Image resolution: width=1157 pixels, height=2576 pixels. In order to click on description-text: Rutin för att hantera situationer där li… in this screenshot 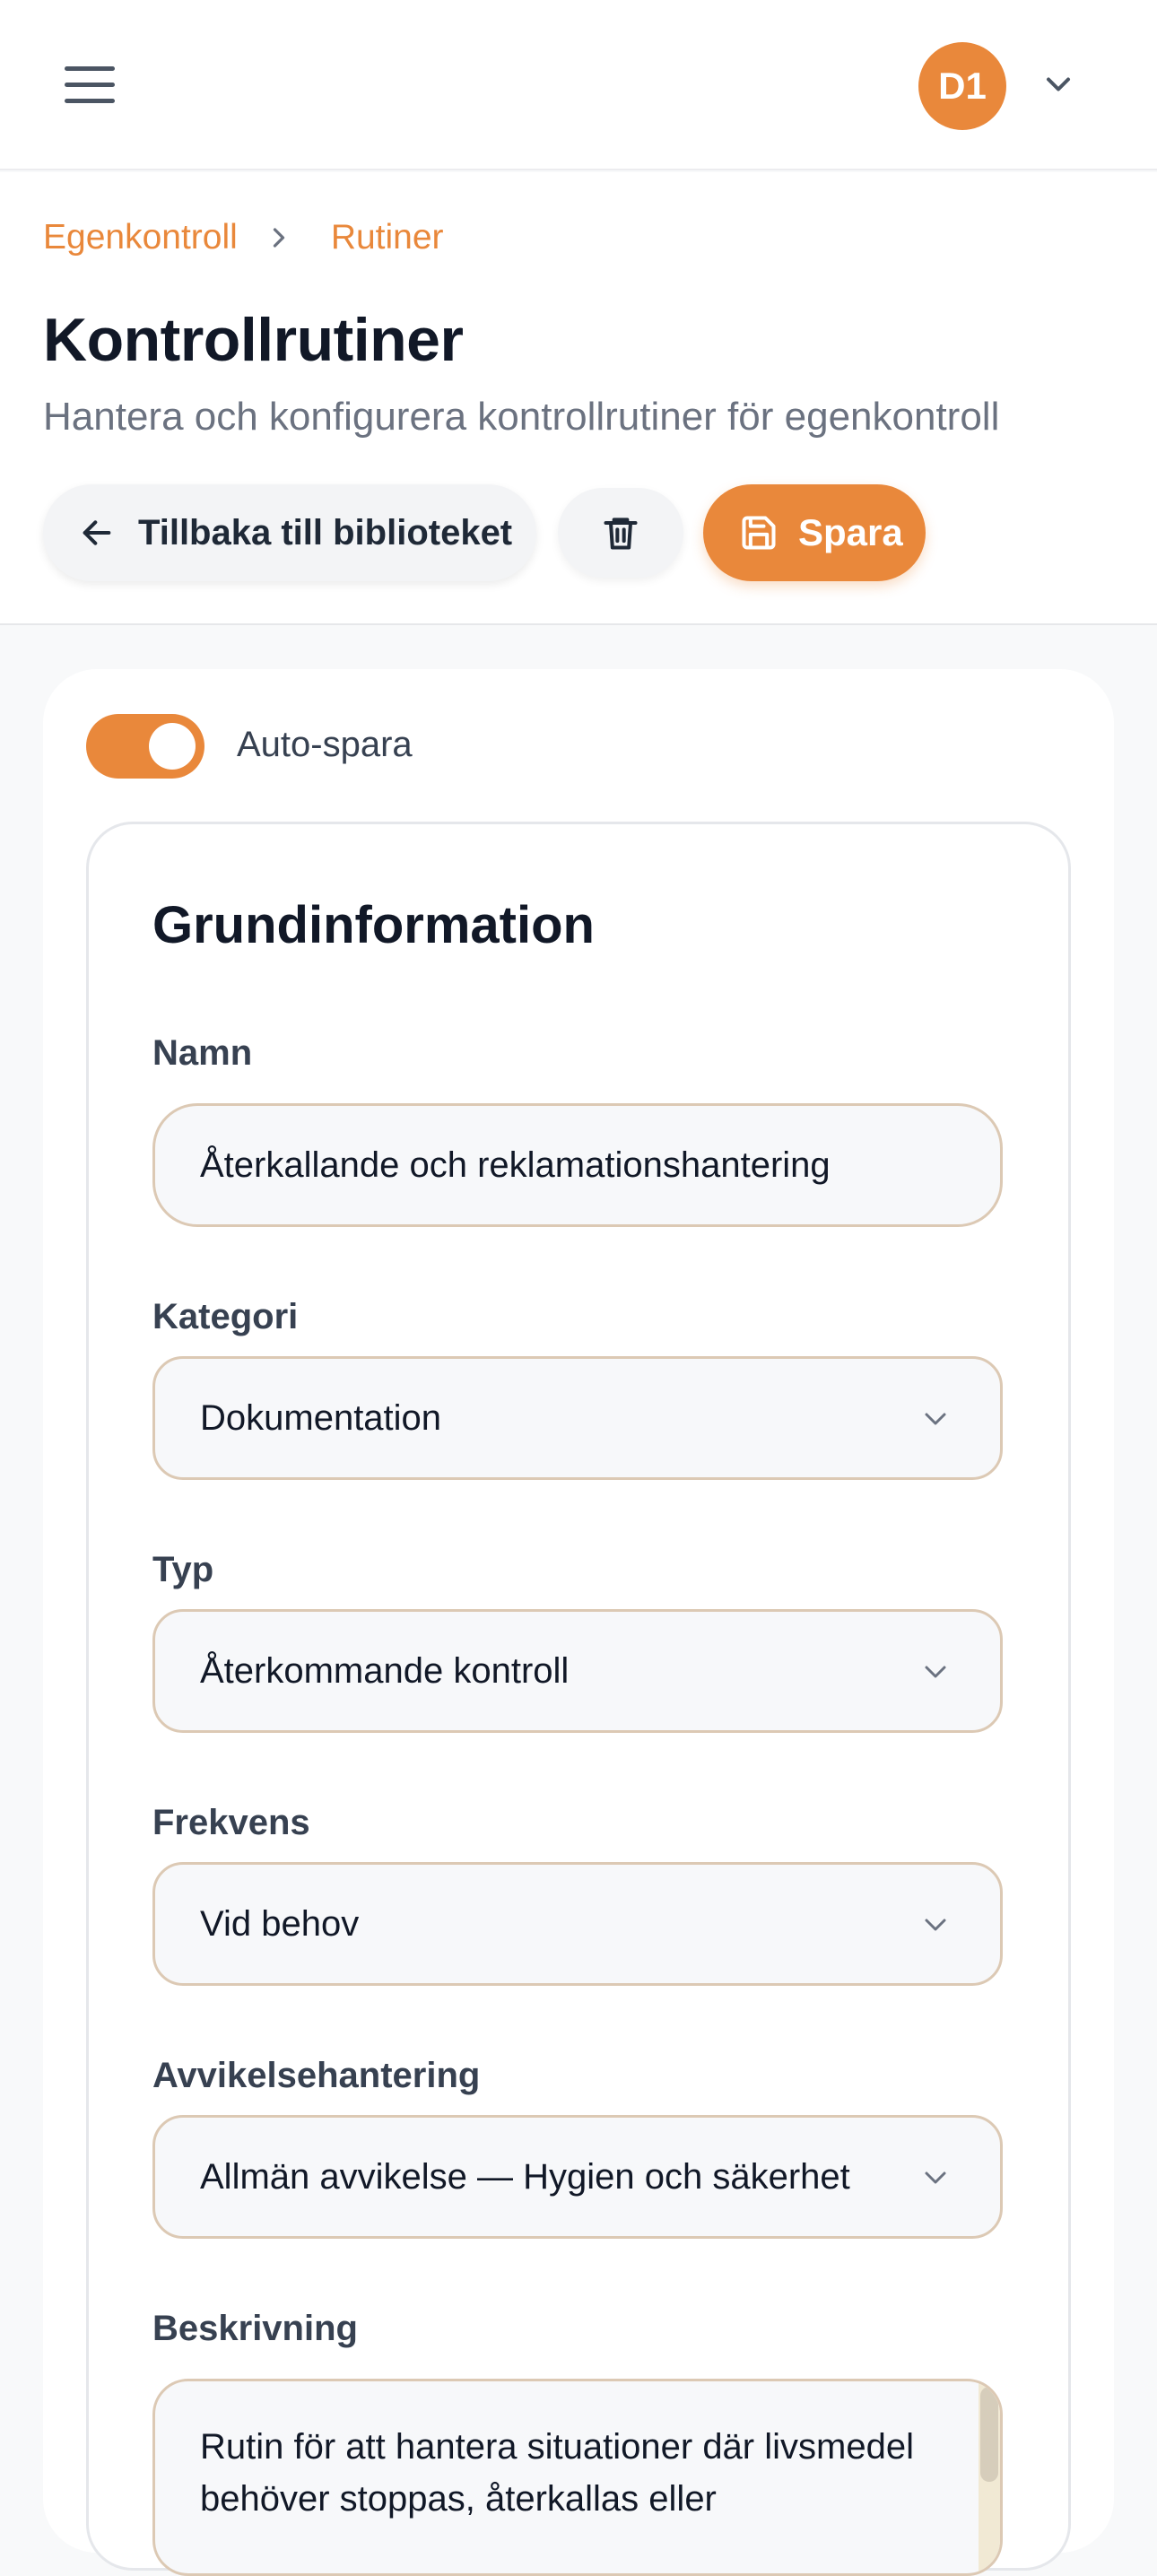, I will do `click(557, 2473)`.